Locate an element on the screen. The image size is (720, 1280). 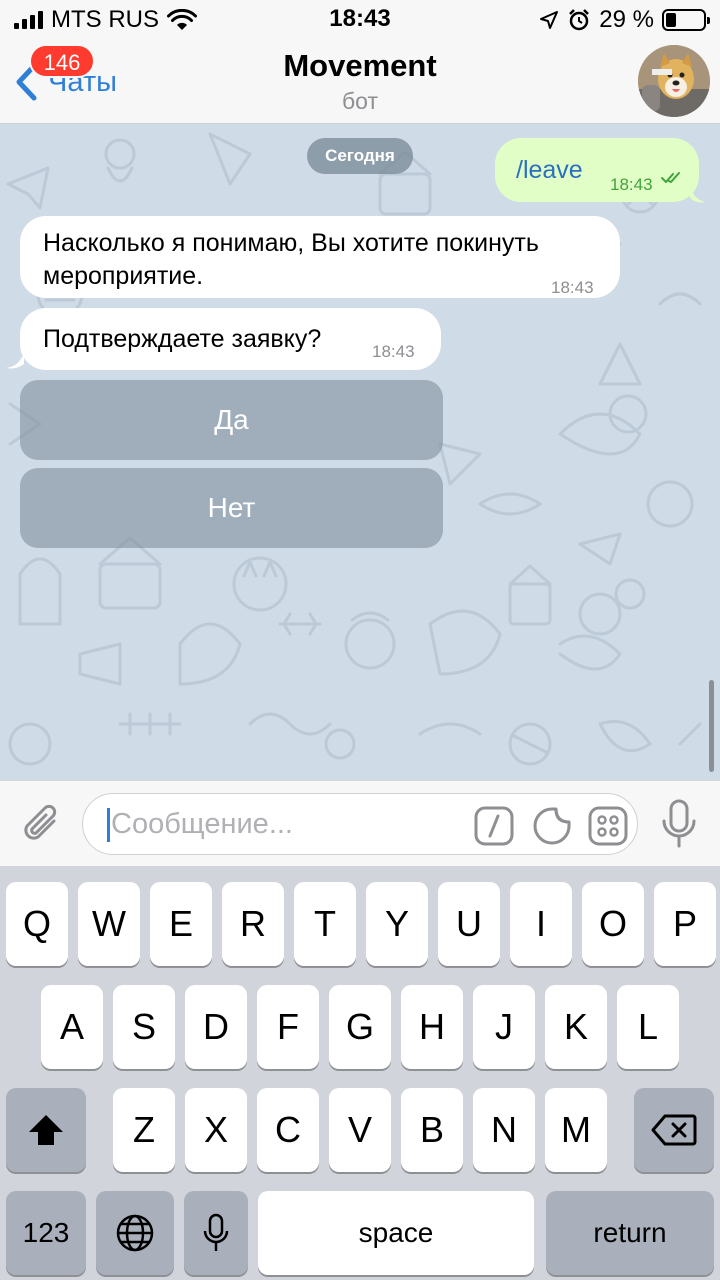
date-separator: Сегодня is located at coordinates (360, 156).